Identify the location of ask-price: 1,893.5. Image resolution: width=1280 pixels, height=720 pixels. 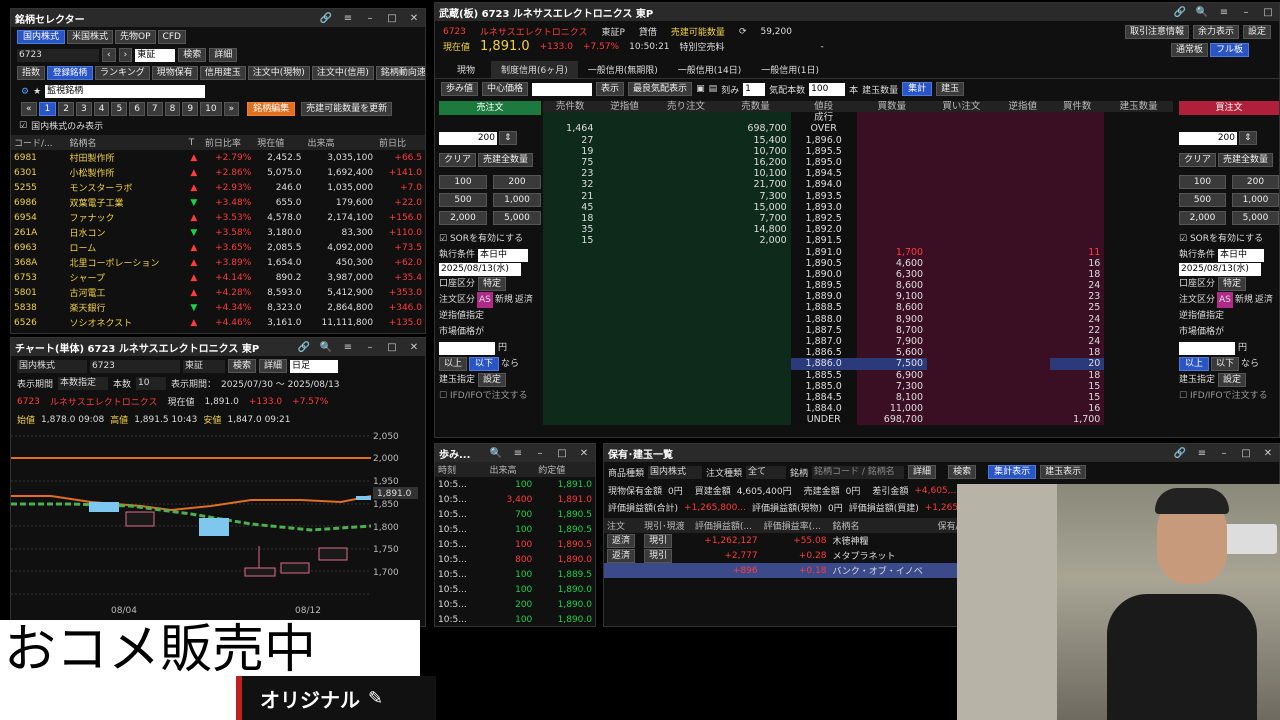
(823, 196).